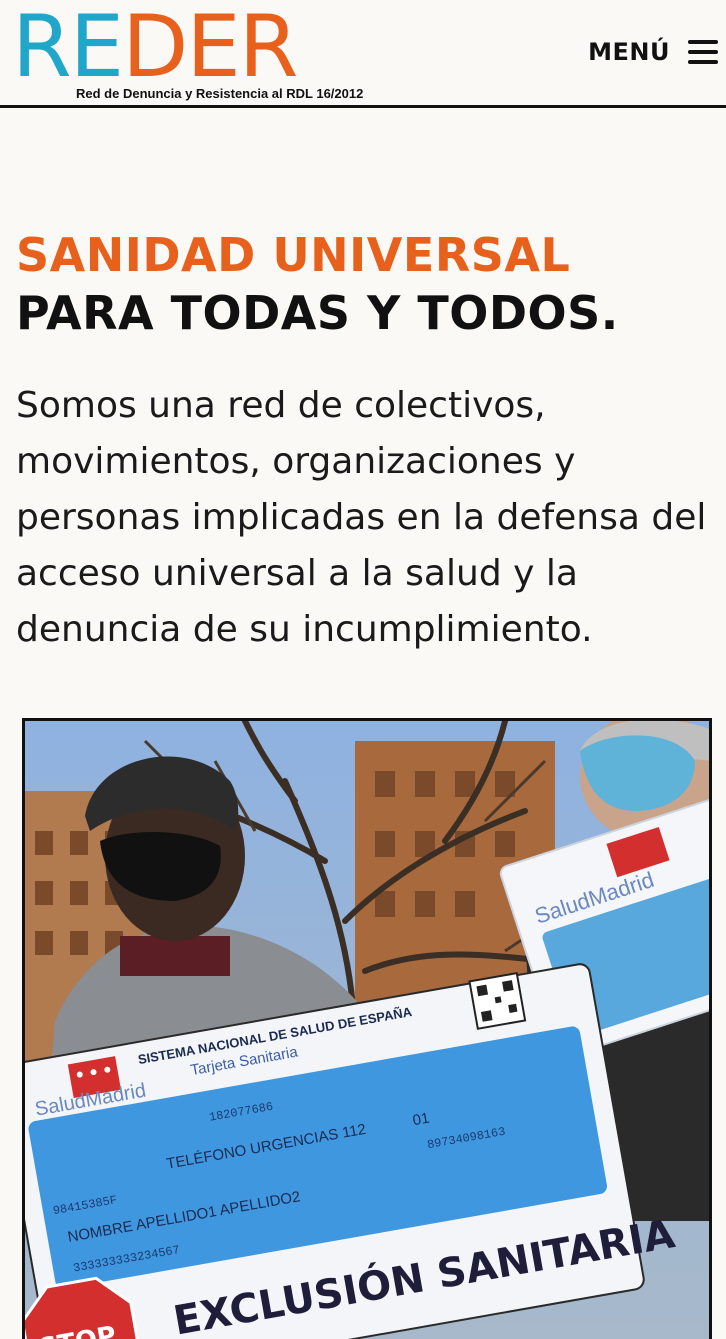 The image size is (726, 1339). What do you see at coordinates (317, 313) in the screenshot?
I see `headline-main: PARA TODAS Y TODOS.` at bounding box center [317, 313].